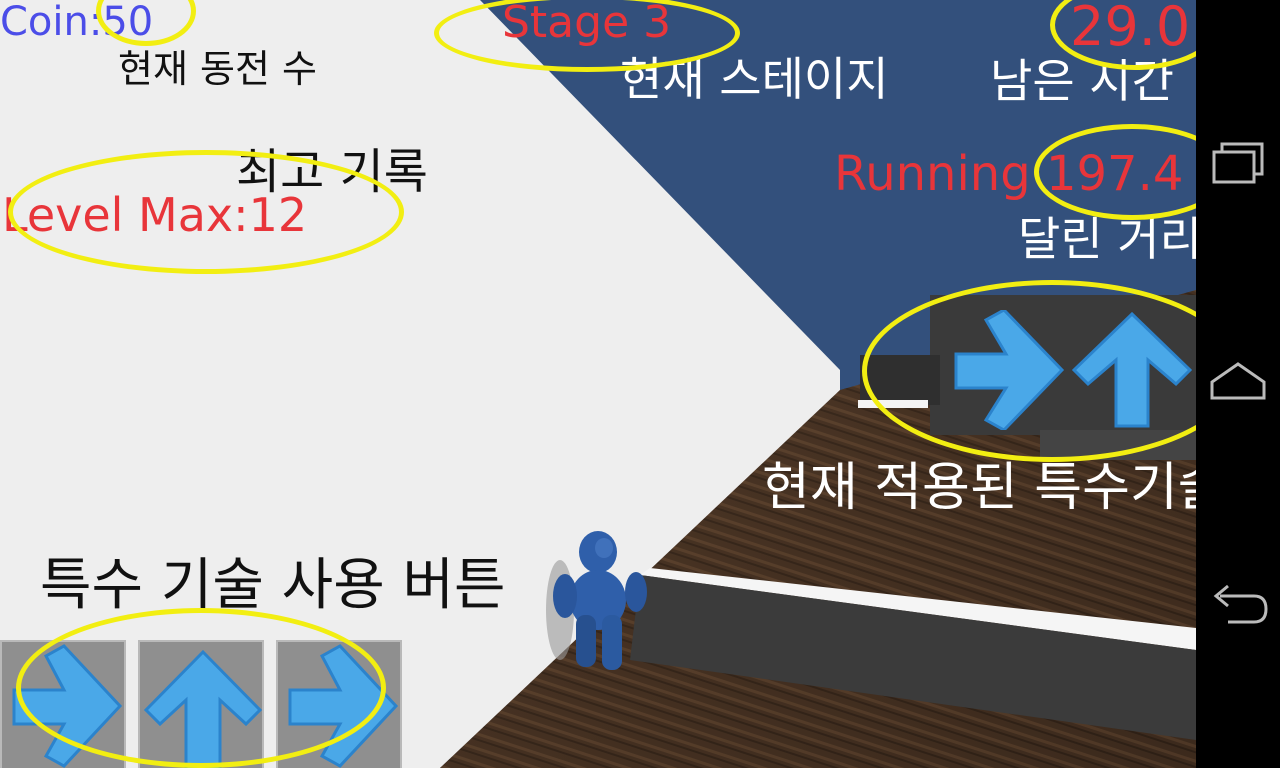 The image size is (1280, 768). I want to click on coin-count: Coin:50, so click(77, 22).